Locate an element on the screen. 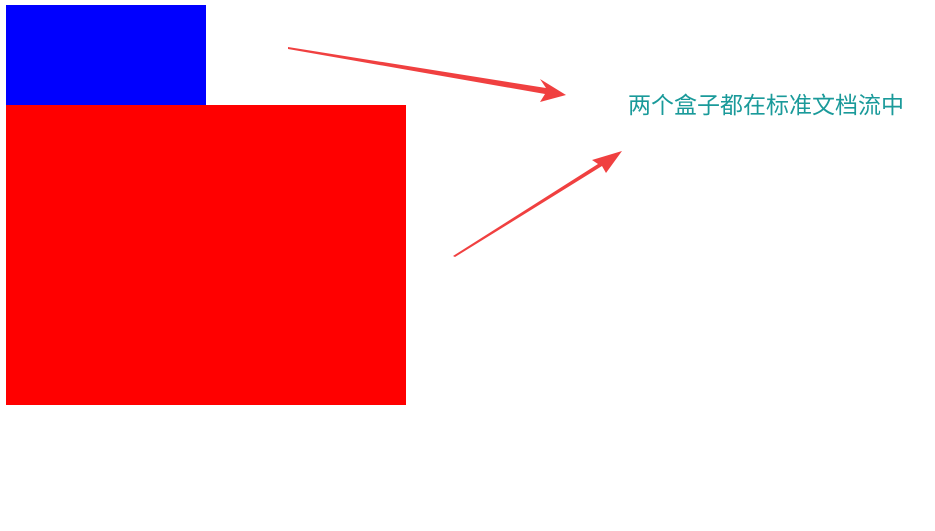  annotation-text: 两个盒子都在标准文档流中 is located at coordinates (766, 106).